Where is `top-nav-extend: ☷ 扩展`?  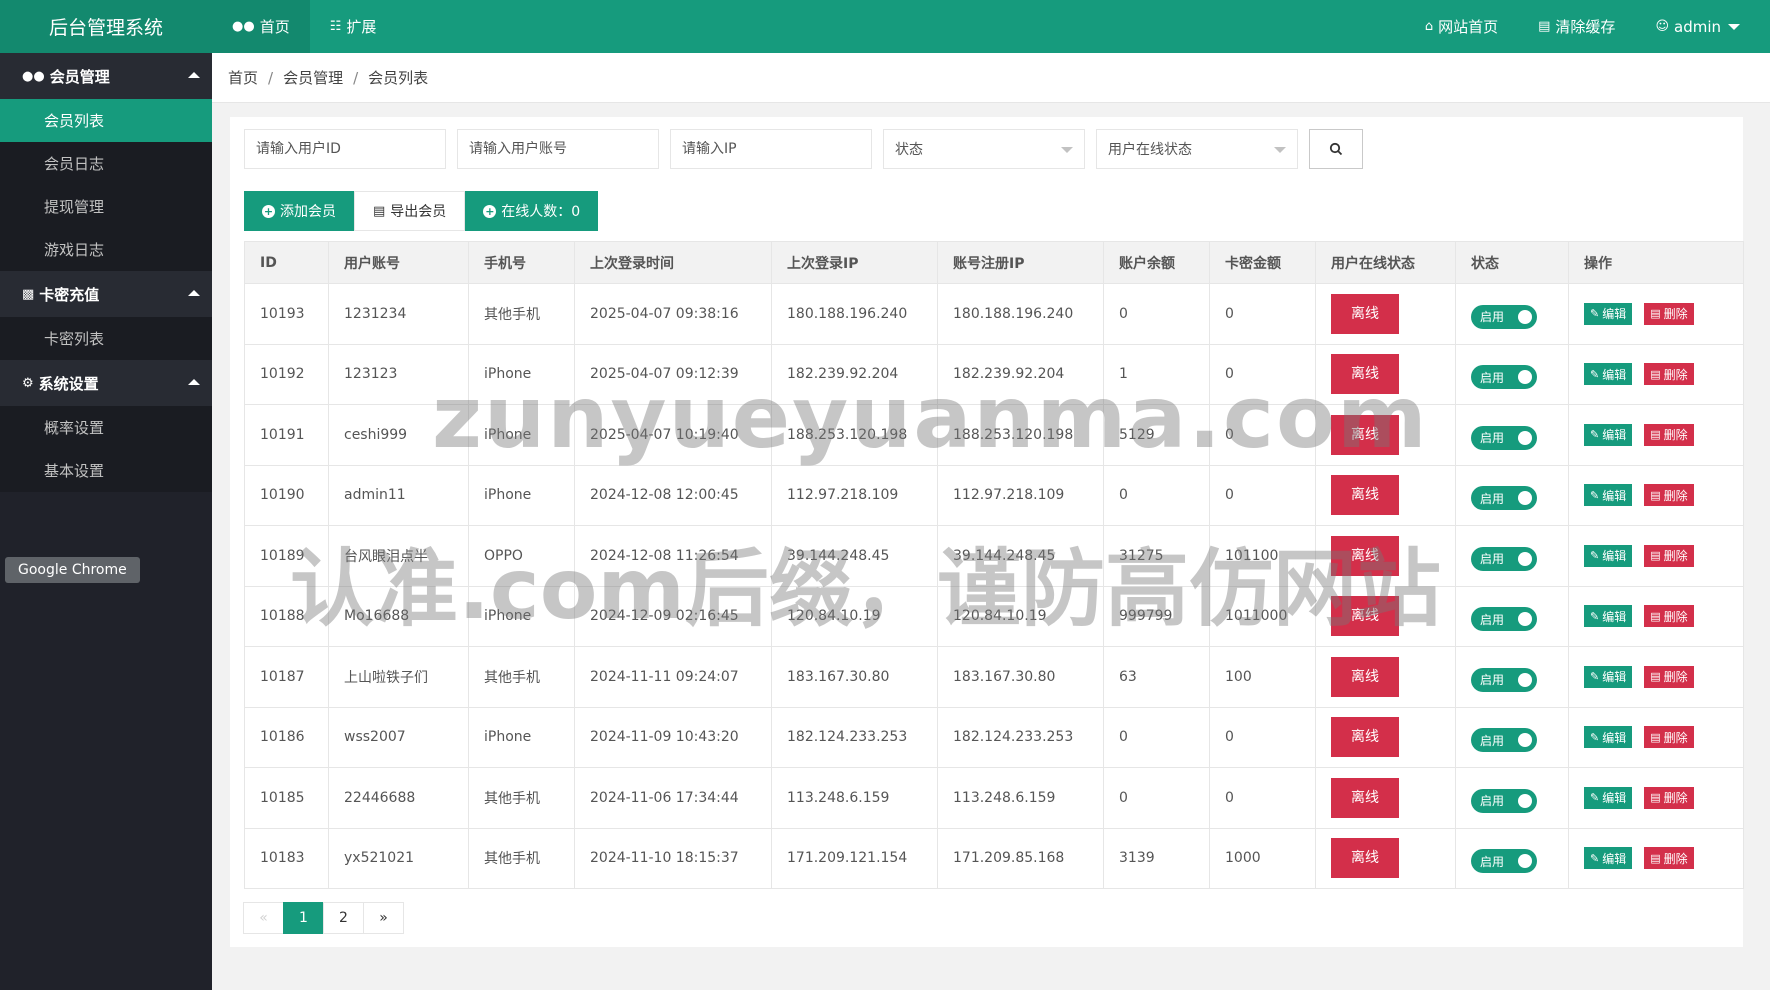
top-nav-extend: ☷ 扩展 is located at coordinates (353, 26).